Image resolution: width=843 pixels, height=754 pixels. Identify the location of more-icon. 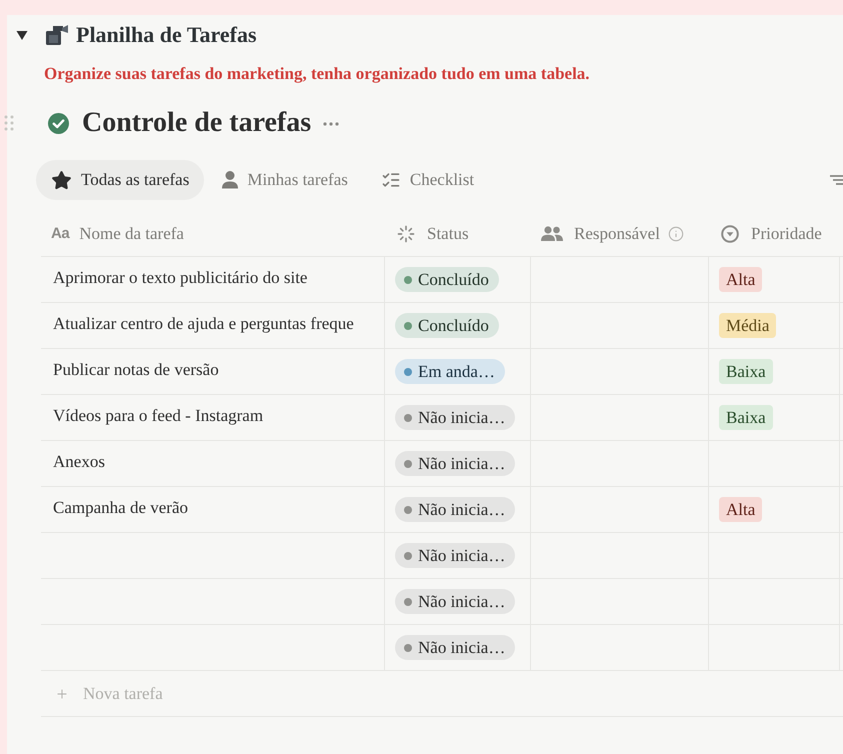
(331, 124).